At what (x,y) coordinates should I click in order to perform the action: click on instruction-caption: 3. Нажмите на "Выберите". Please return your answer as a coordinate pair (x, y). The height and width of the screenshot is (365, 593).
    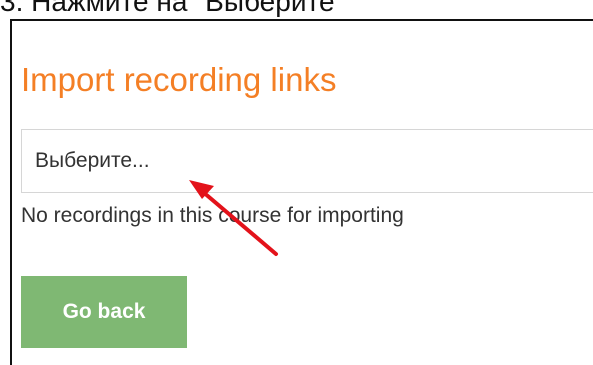
    Looking at the image, I should click on (172, 8).